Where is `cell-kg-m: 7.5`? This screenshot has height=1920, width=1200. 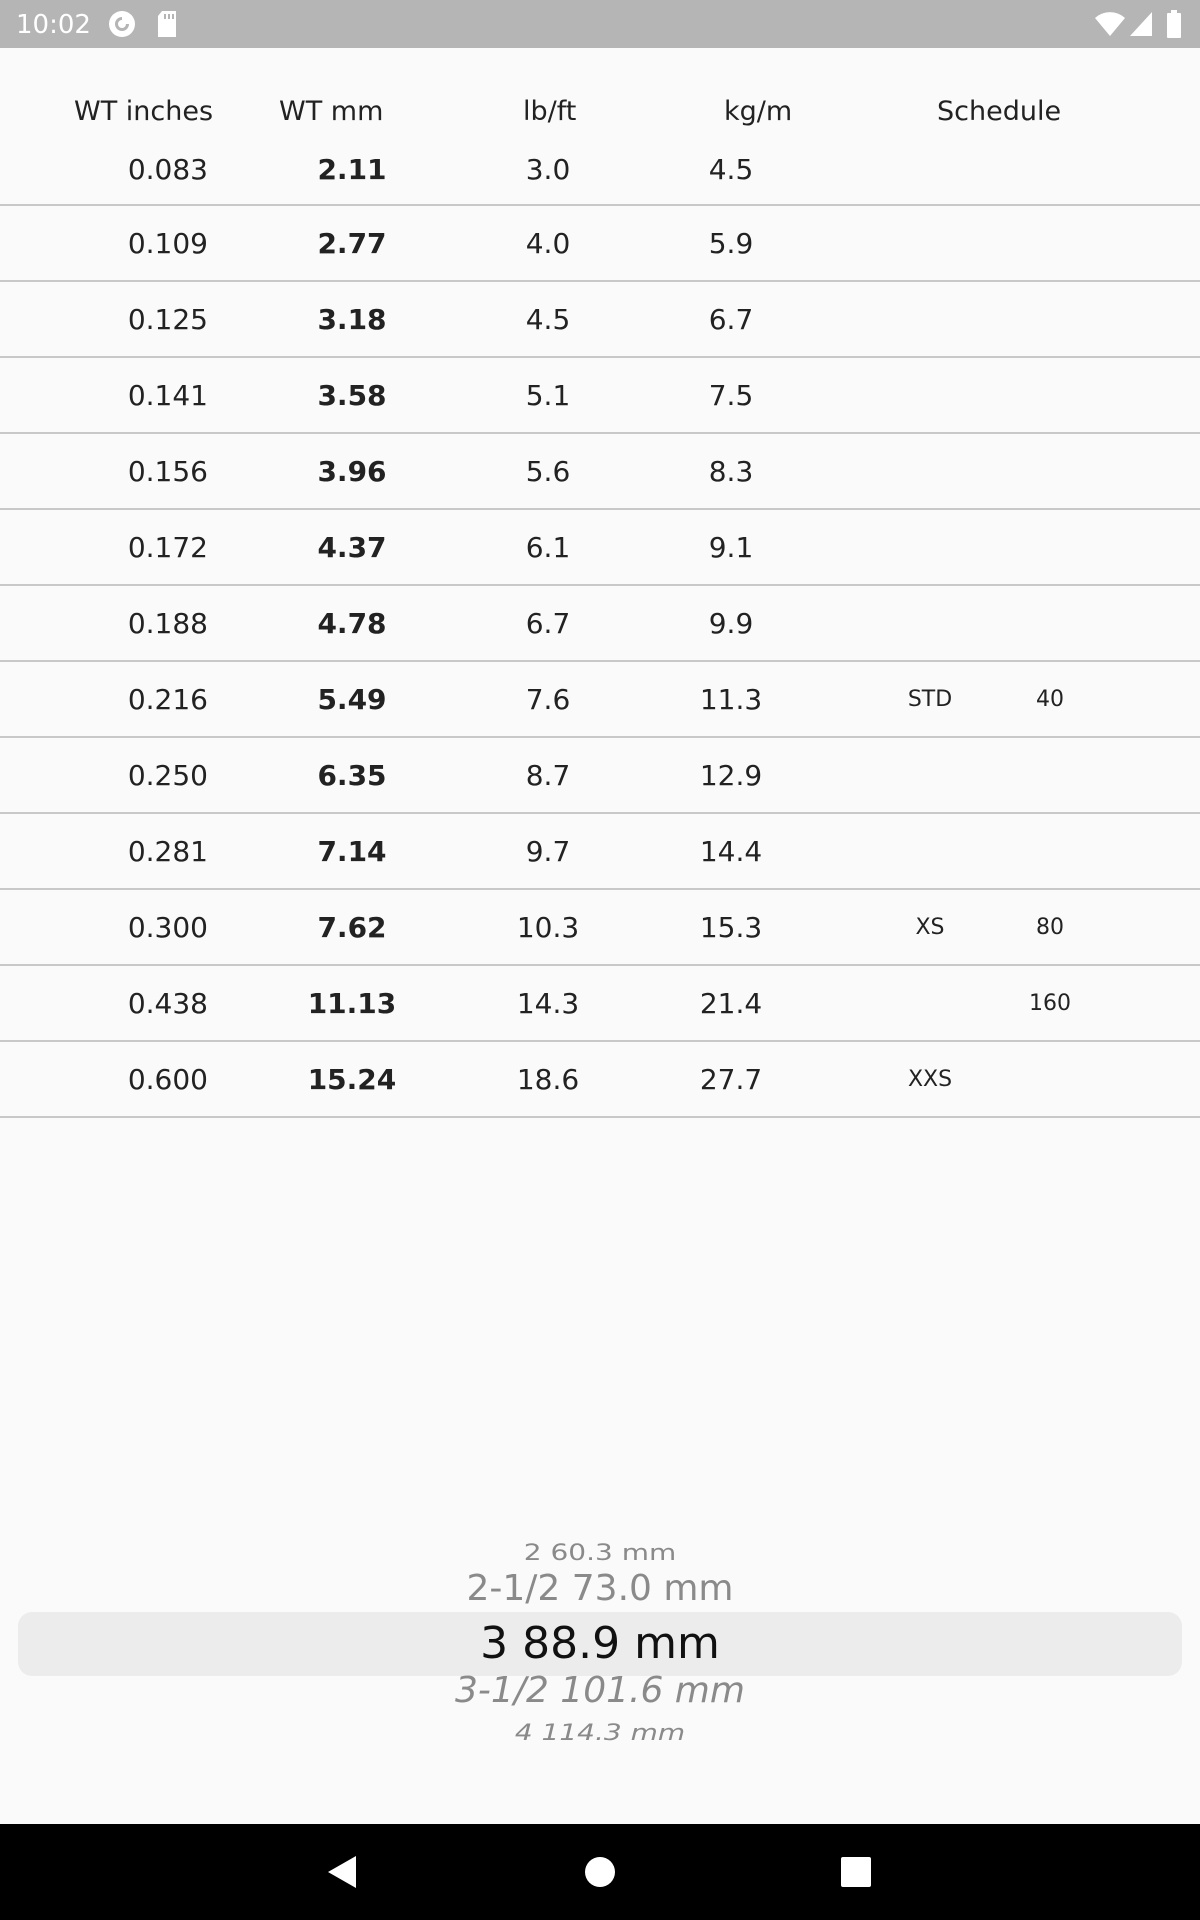 cell-kg-m: 7.5 is located at coordinates (731, 395).